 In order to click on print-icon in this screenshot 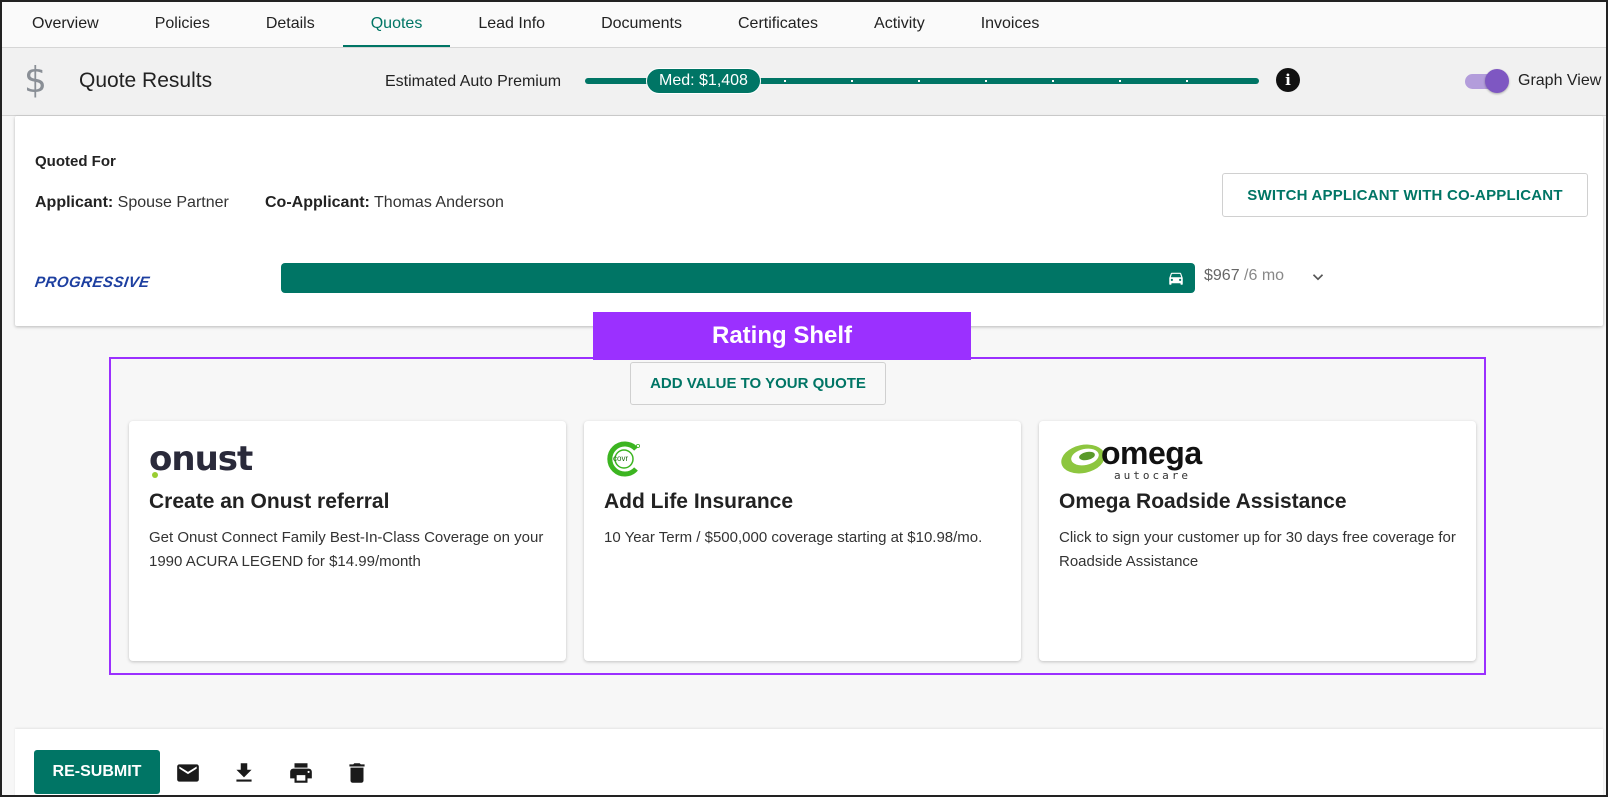, I will do `click(301, 773)`.